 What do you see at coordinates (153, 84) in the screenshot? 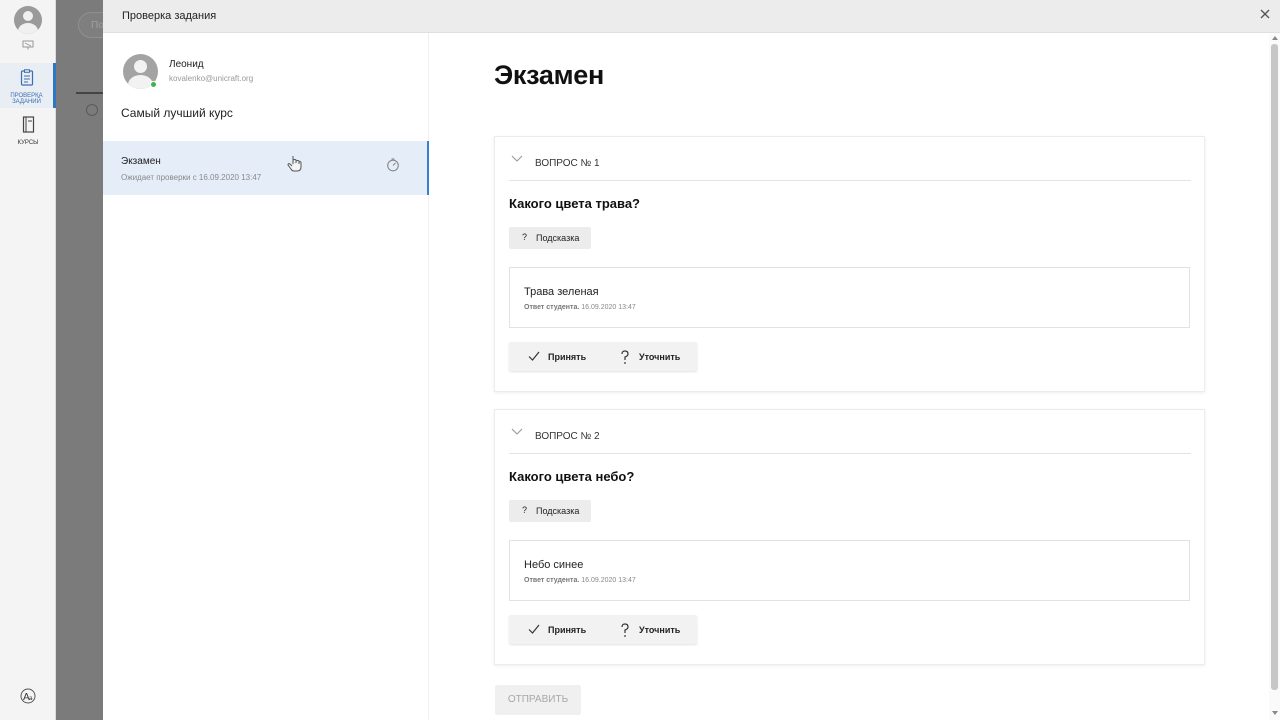
I see `online-status-indicator` at bounding box center [153, 84].